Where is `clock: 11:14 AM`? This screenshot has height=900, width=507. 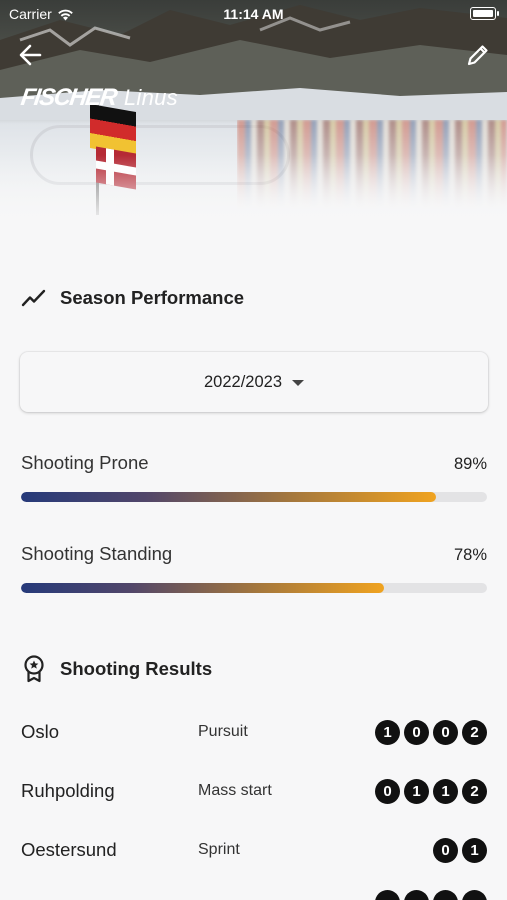 clock: 11:14 AM is located at coordinates (253, 14).